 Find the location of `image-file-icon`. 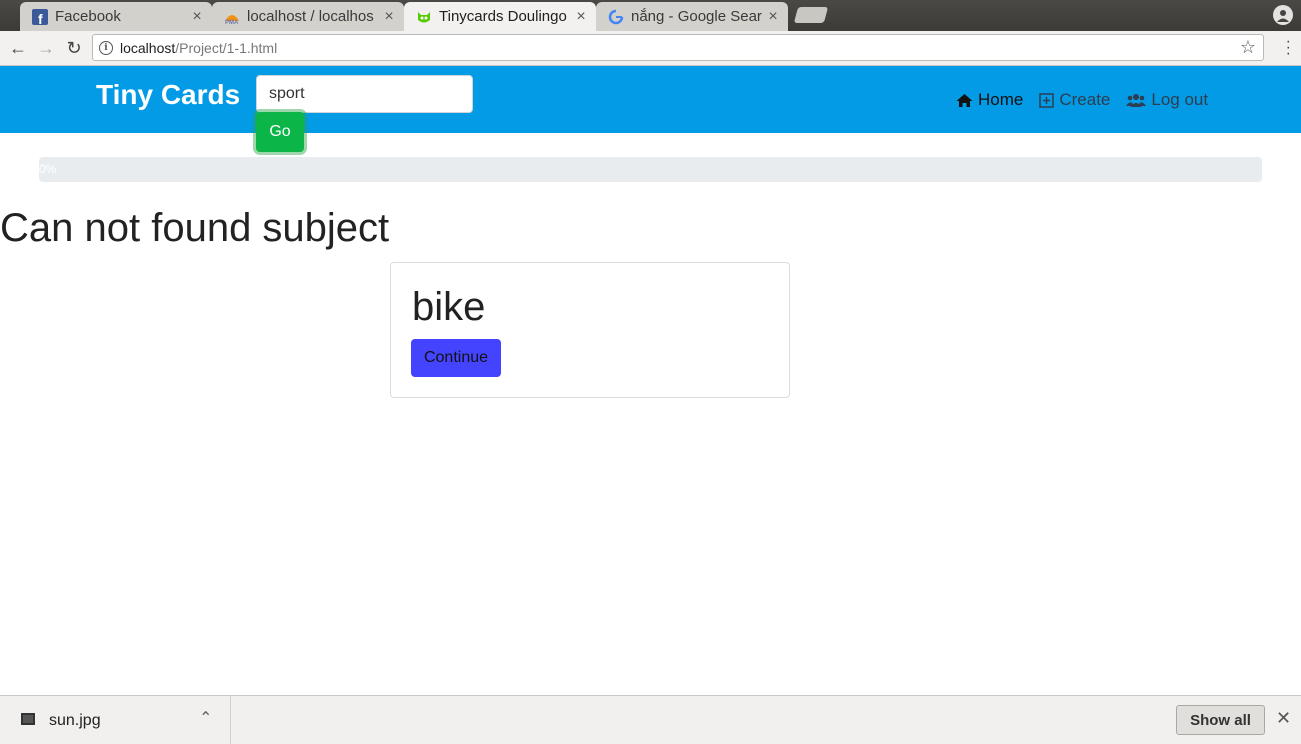

image-file-icon is located at coordinates (28, 719).